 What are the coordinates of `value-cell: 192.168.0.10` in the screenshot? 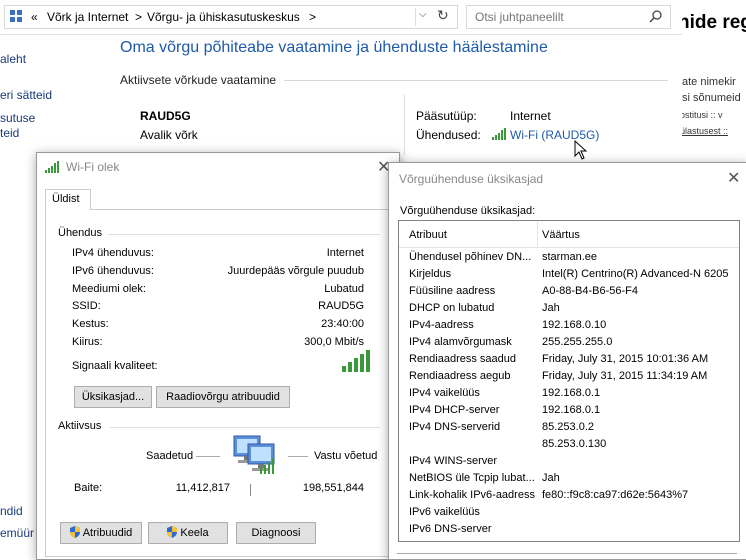 It's located at (574, 325).